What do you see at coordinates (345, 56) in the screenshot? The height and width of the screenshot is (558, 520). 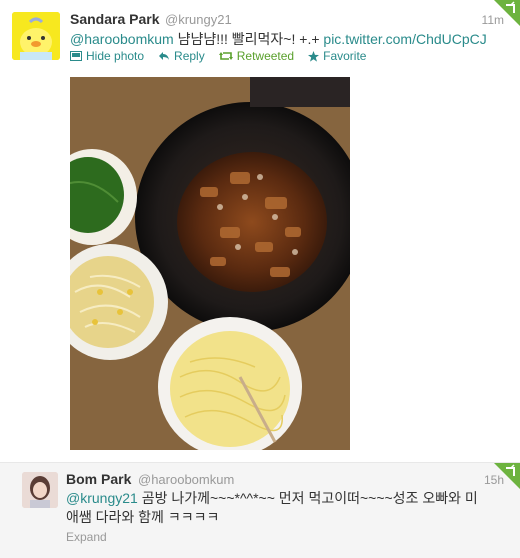 I see `favorite-label: Favorite` at bounding box center [345, 56].